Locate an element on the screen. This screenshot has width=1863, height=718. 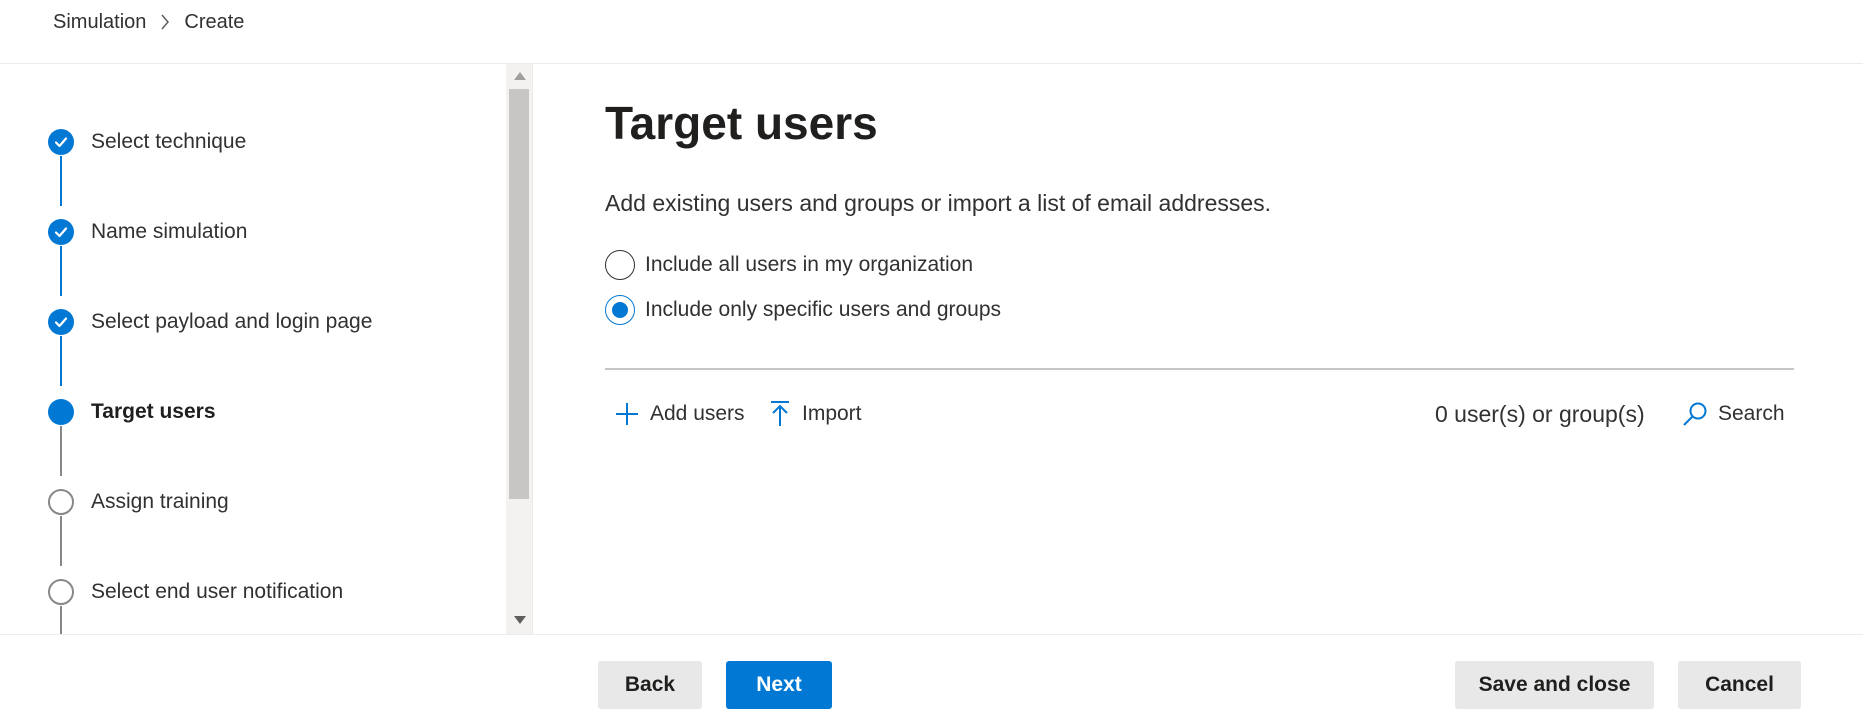
radio-include-specific-users: Include only specific users and groups is located at coordinates (803, 310).